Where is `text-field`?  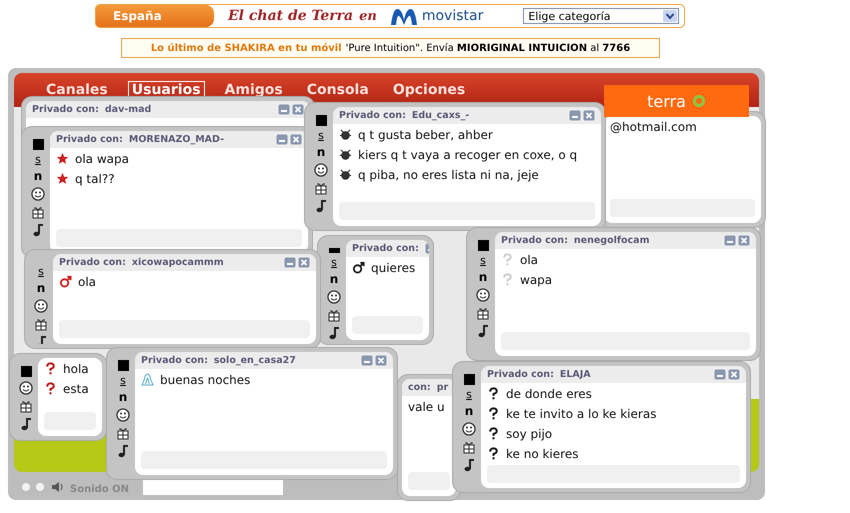
text-field is located at coordinates (213, 487).